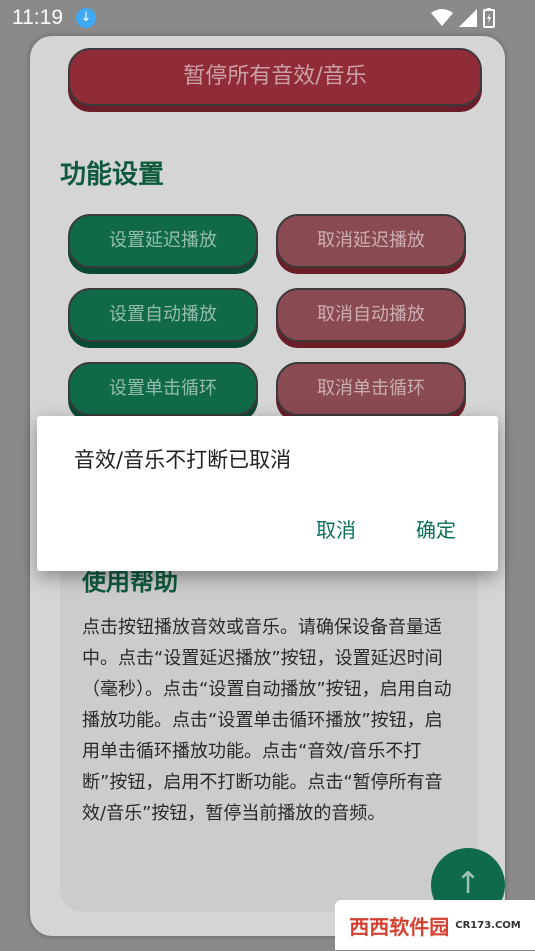 The image size is (535, 951). I want to click on watermark-logo: 西西软件园 CR173.COM, so click(435, 925).